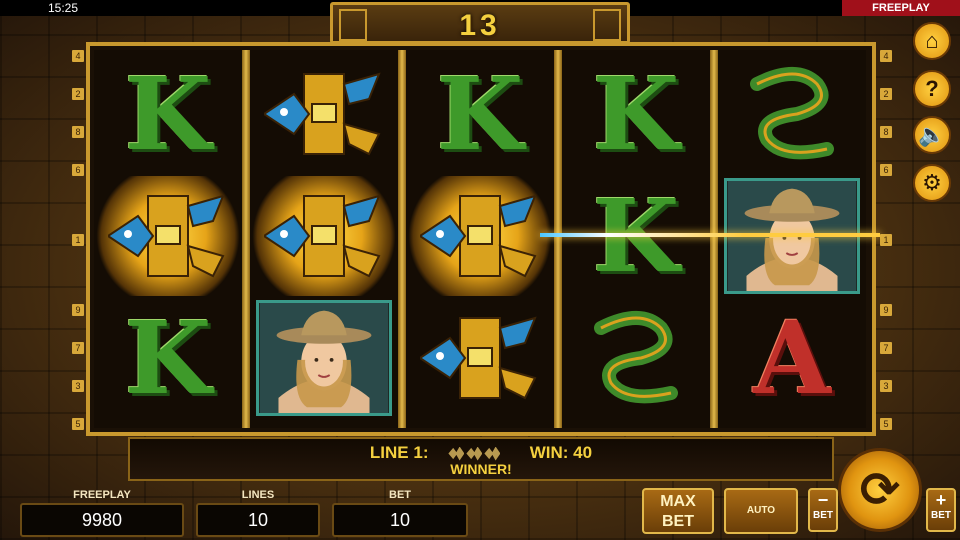 Image resolution: width=960 pixels, height=540 pixels. I want to click on reel: K, so click(480, 239).